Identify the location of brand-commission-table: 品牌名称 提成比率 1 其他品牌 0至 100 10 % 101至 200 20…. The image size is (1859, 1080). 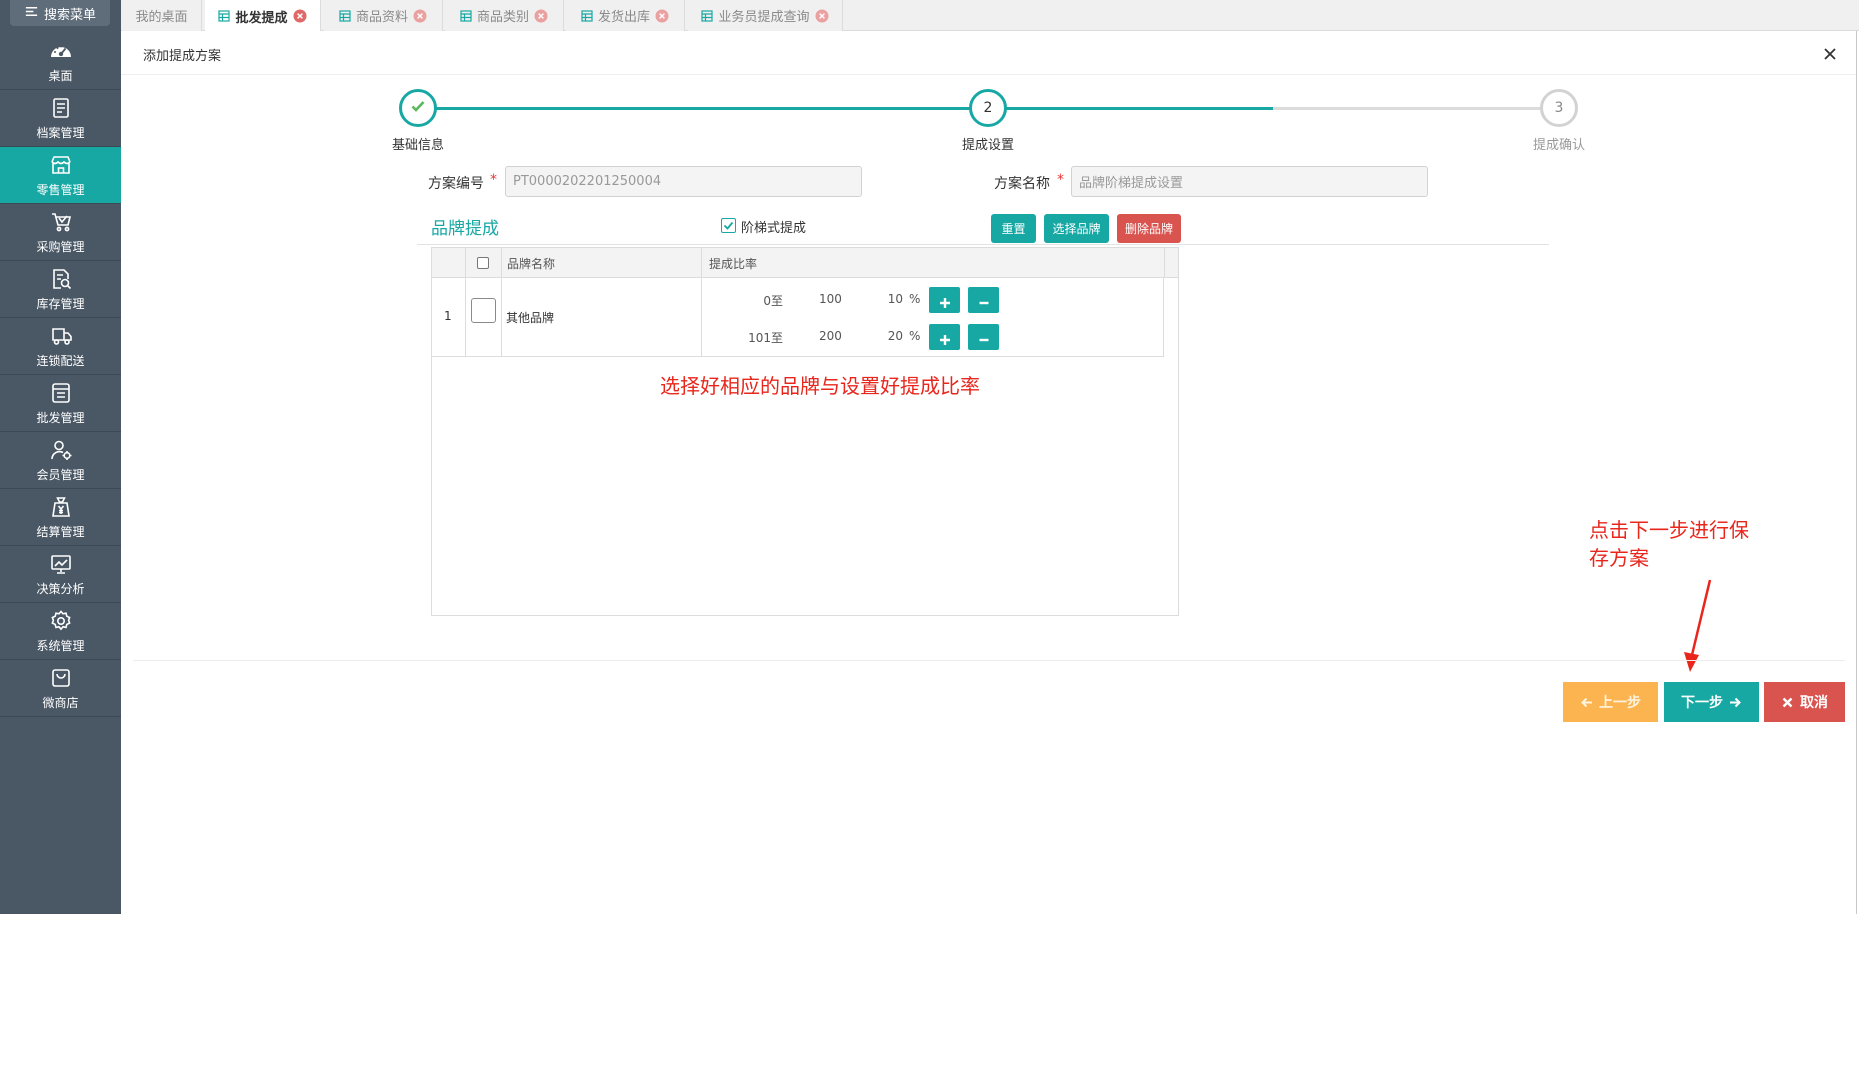
(805, 431).